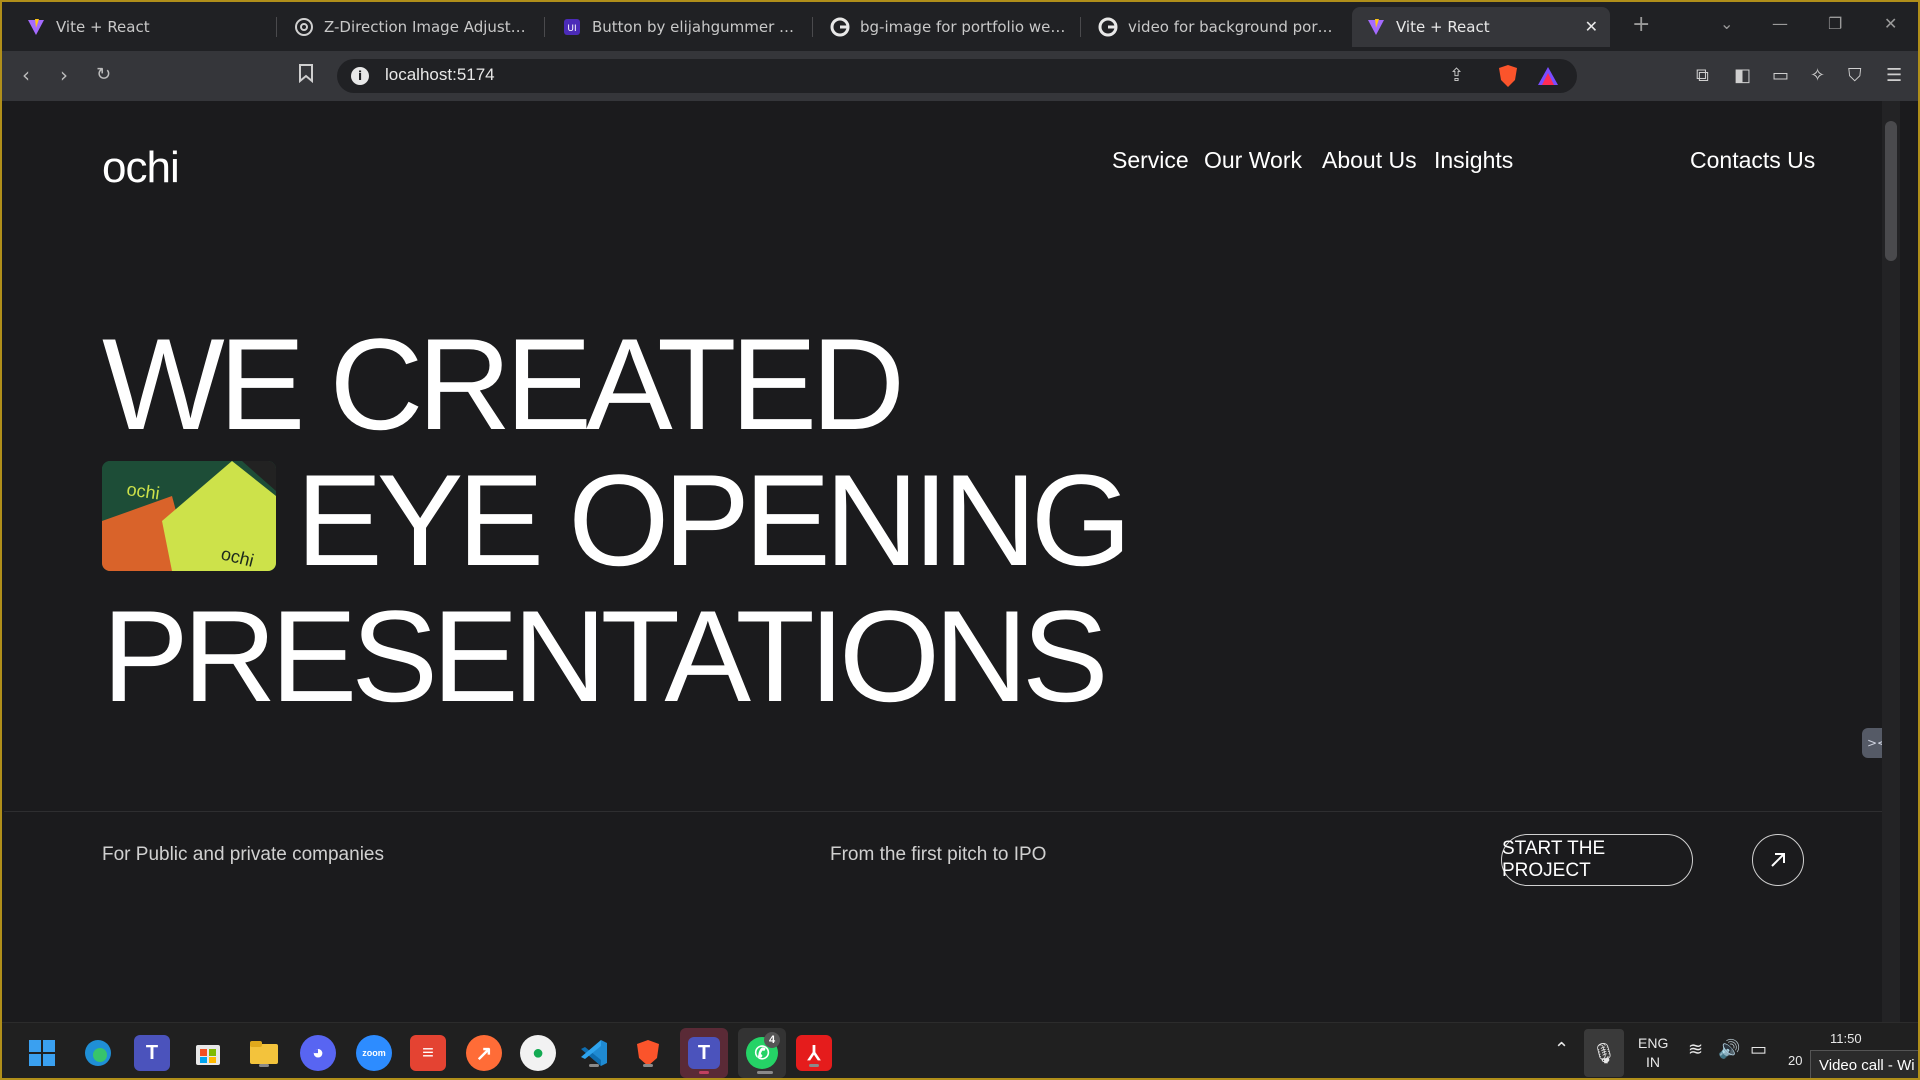  I want to click on todoist-icon: ≡, so click(428, 1053).